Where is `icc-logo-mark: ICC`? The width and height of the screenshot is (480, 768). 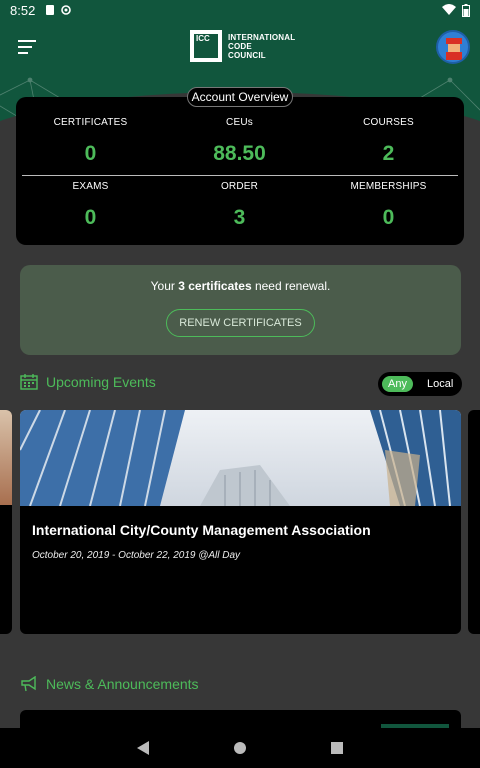
icc-logo-mark: ICC is located at coordinates (206, 46).